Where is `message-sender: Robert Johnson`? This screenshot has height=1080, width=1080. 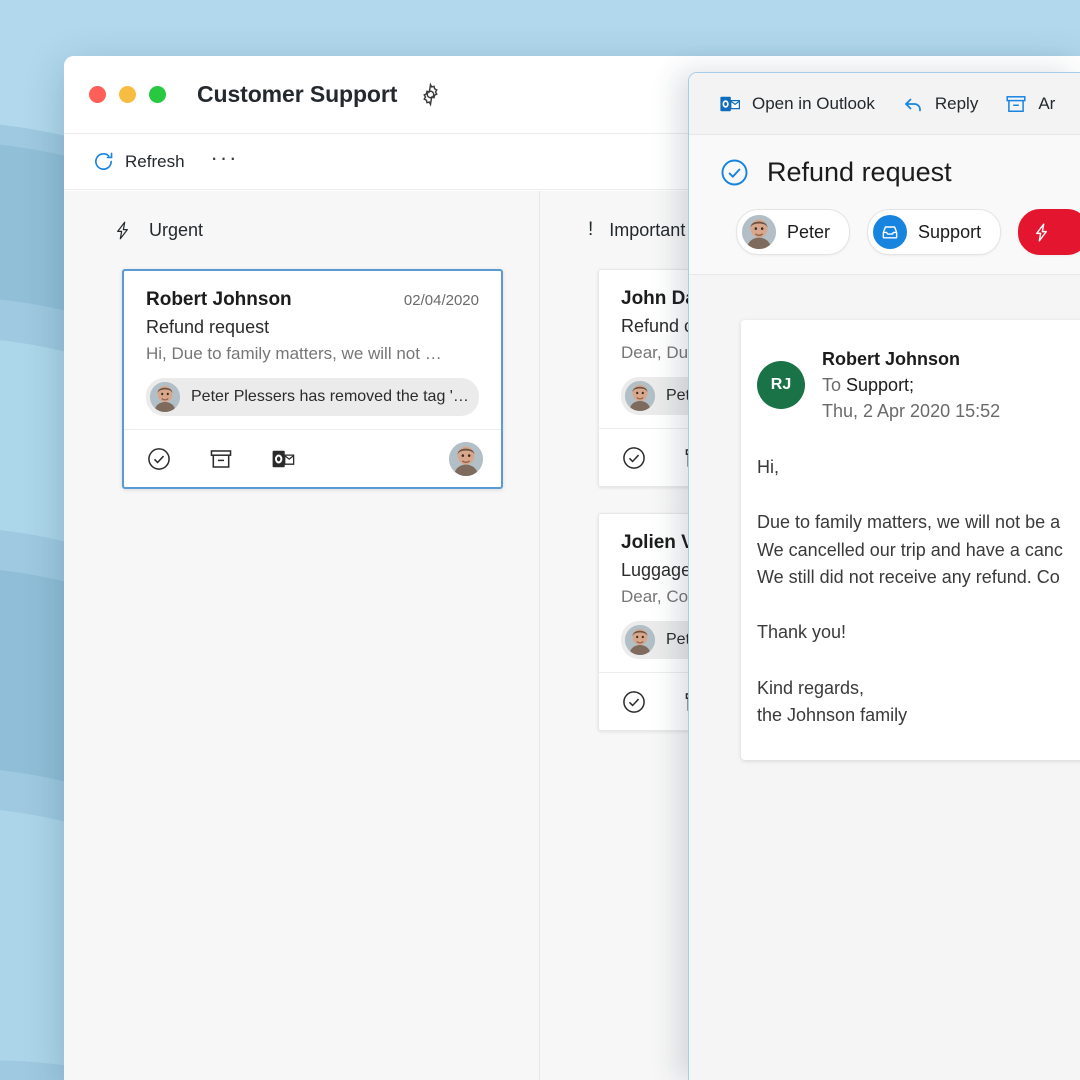
message-sender: Robert Johnson is located at coordinates (891, 359).